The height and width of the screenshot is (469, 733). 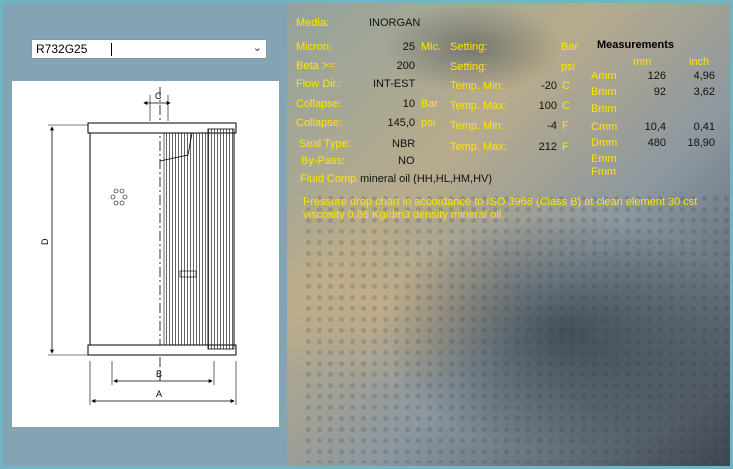 I want to click on collapse-psi-value: 145,0, so click(x=401, y=123).